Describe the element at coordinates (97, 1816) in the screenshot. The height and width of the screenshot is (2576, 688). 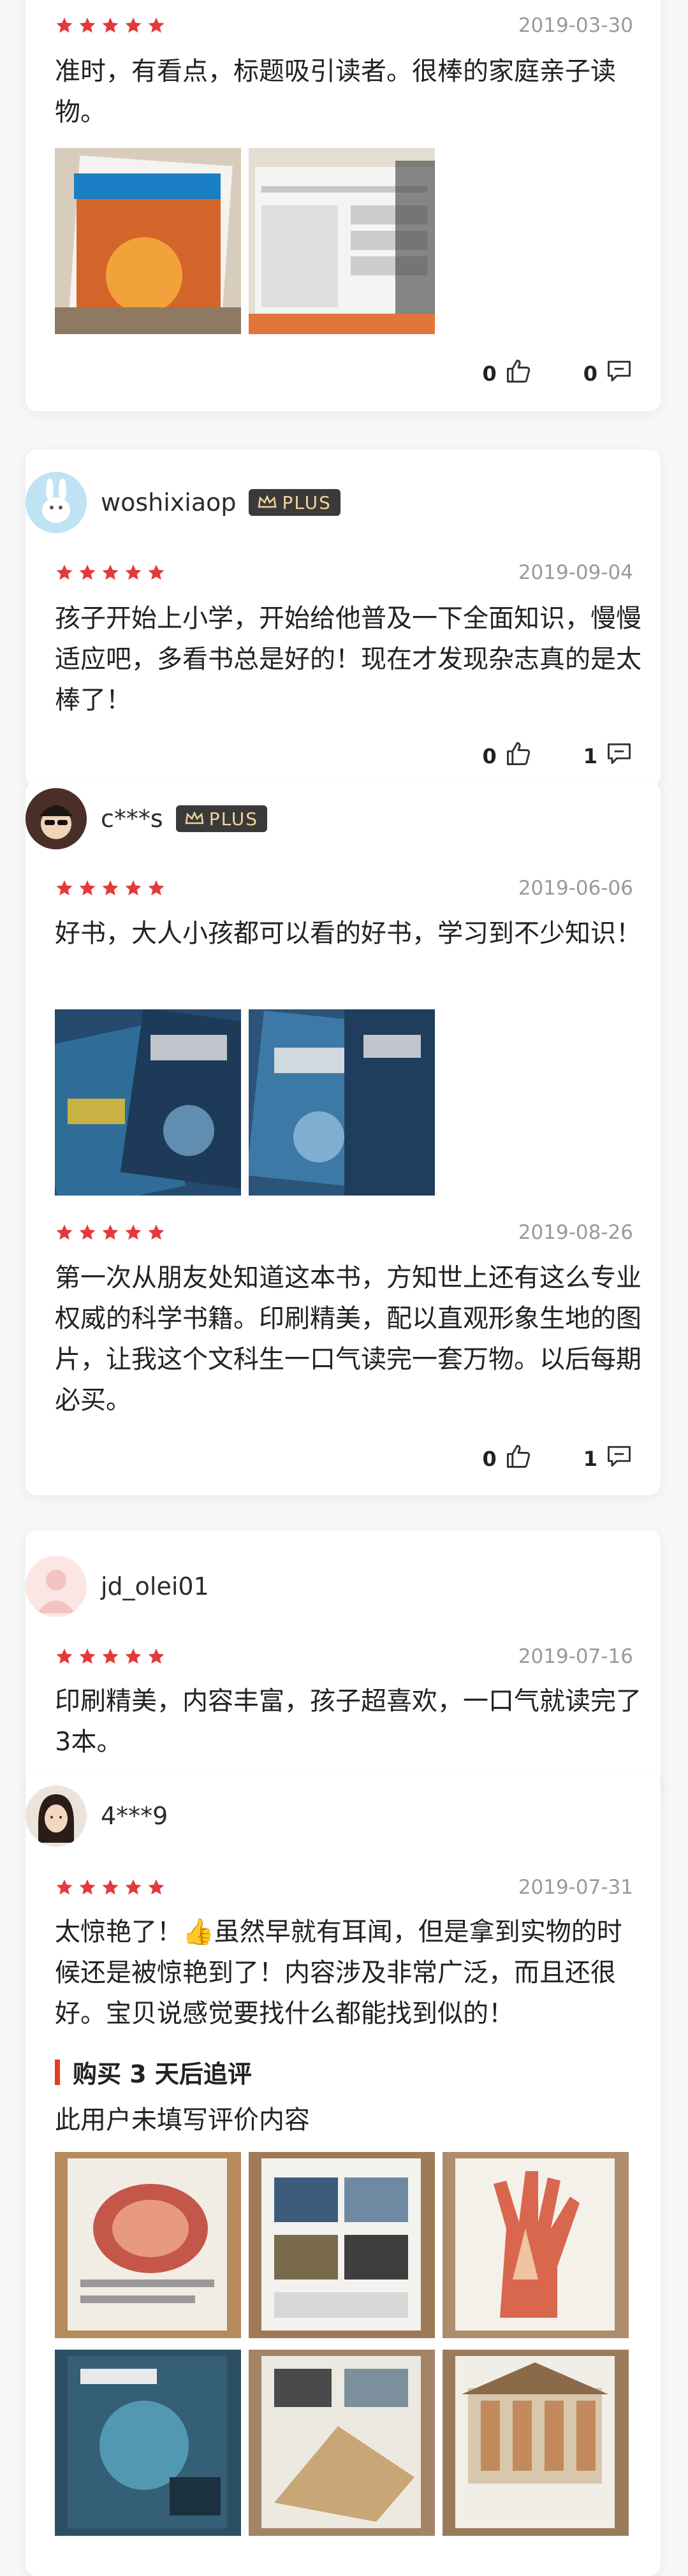
I see `reviewer-info: 4***9` at that location.